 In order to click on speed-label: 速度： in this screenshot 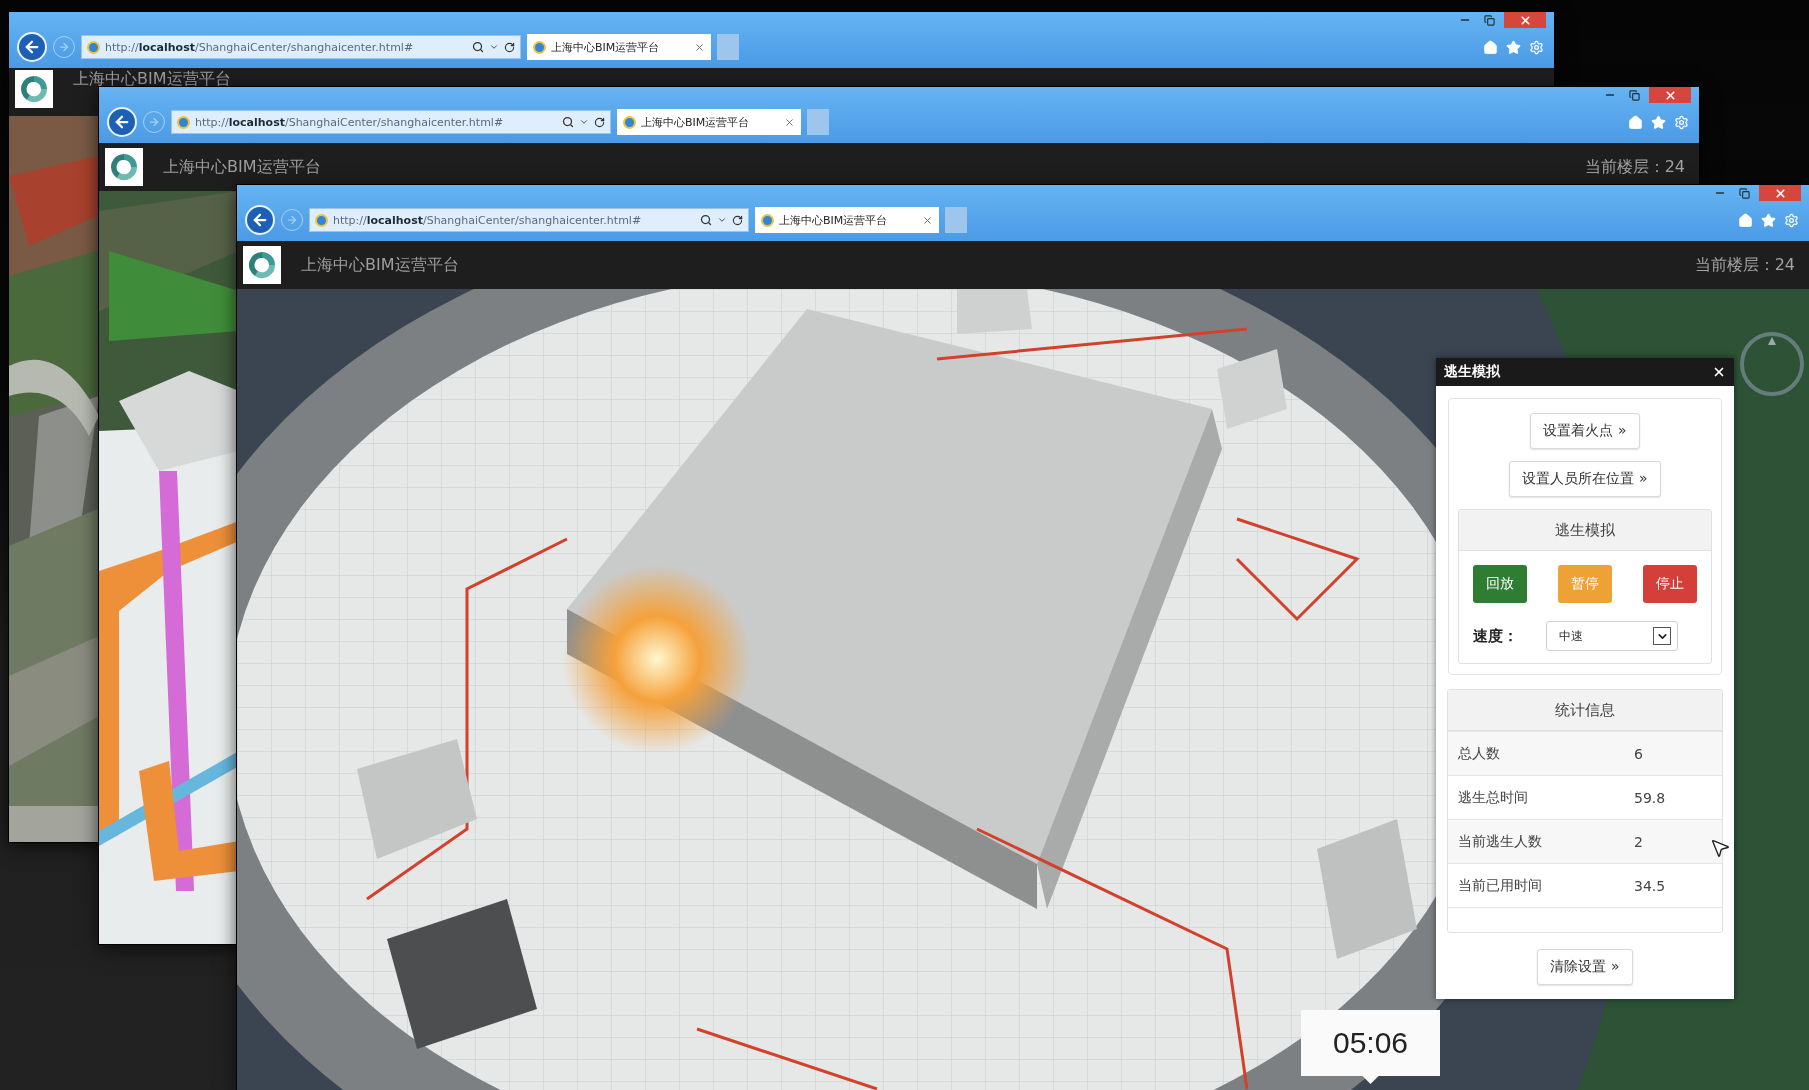, I will do `click(1495, 636)`.